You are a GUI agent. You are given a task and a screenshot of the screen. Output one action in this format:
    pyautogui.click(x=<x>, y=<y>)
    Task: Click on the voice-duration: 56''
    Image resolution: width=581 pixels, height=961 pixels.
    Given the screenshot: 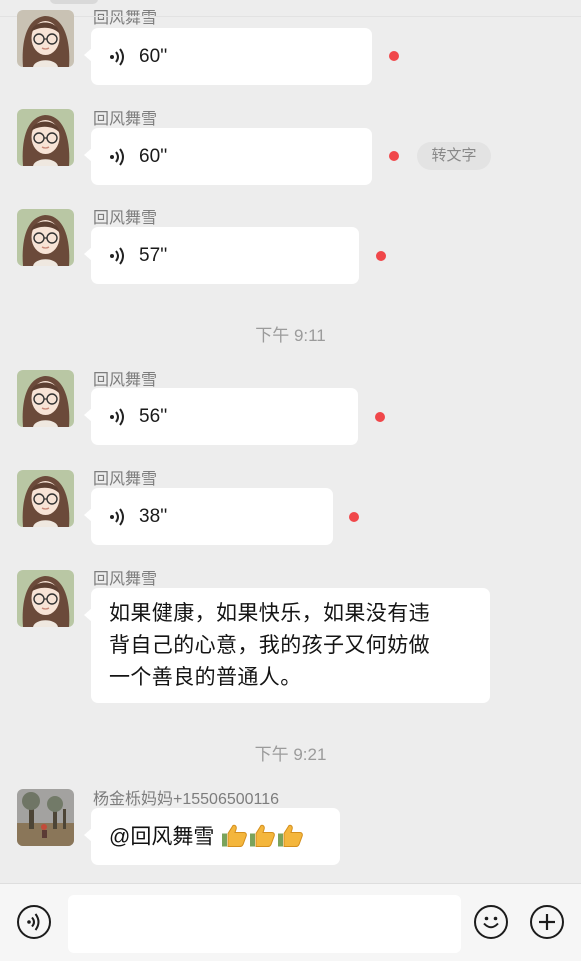 What is the action you would take?
    pyautogui.click(x=153, y=416)
    